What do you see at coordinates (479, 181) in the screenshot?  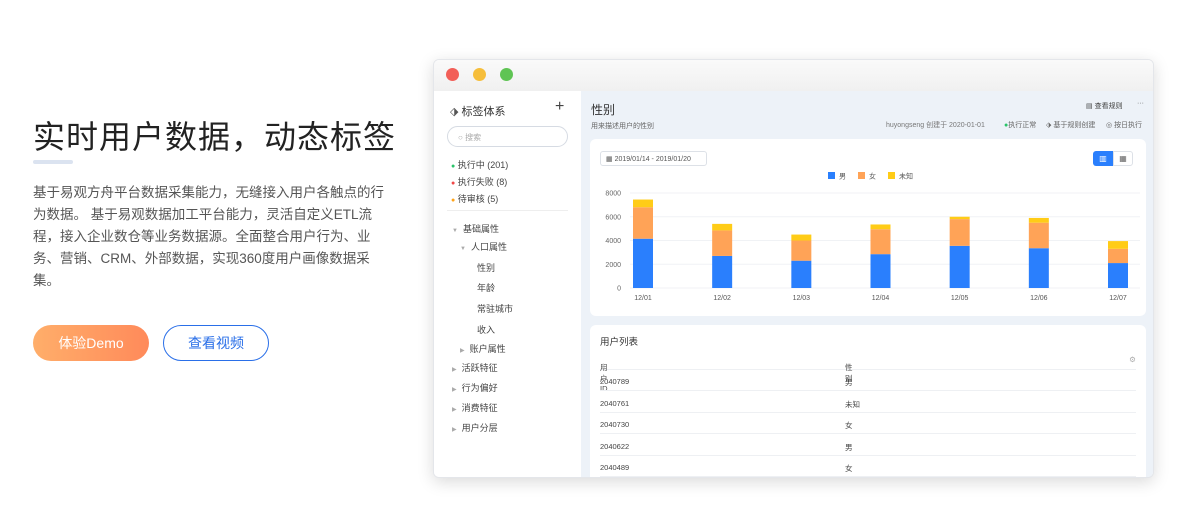 I see `status-filter: ● 执行失败 (8)` at bounding box center [479, 181].